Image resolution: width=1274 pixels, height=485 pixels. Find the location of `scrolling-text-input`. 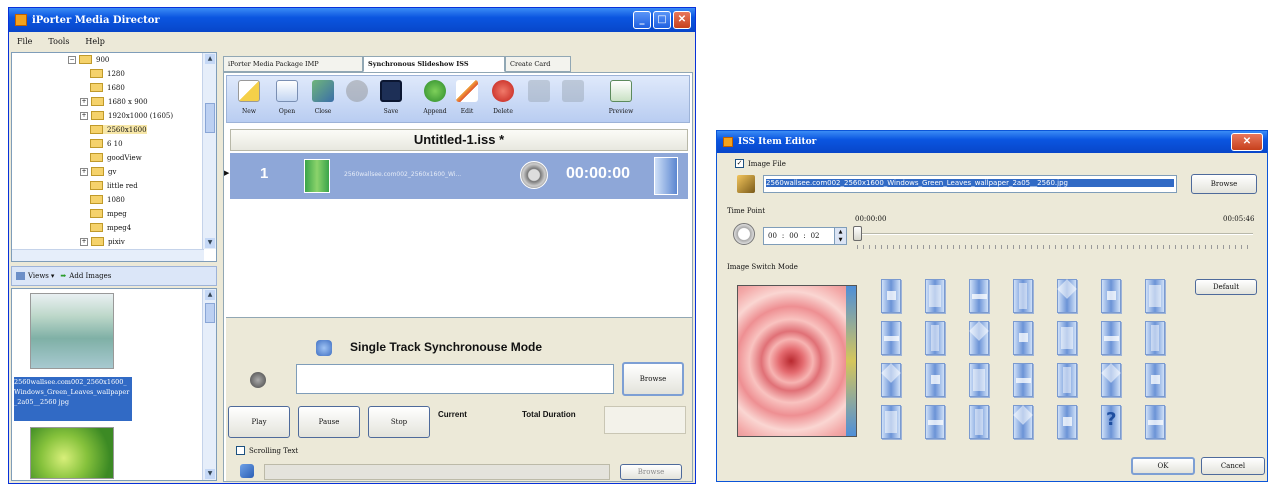

scrolling-text-input is located at coordinates (437, 472).